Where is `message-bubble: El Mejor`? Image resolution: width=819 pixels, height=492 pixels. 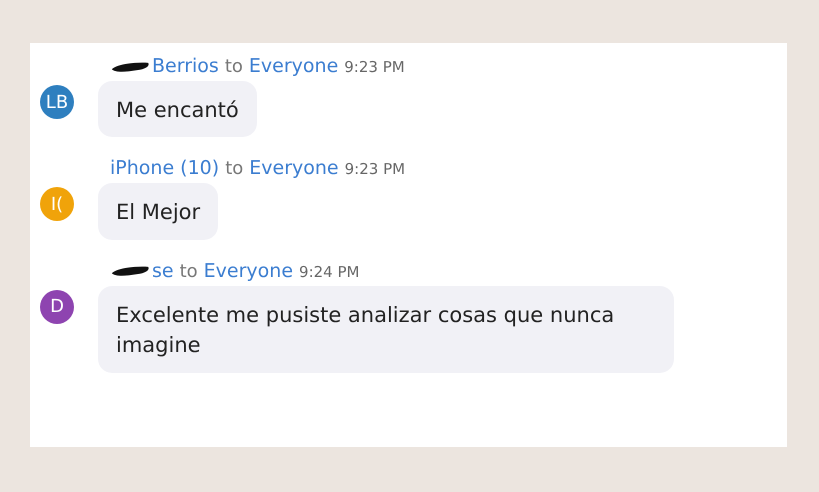
message-bubble: El Mejor is located at coordinates (158, 211).